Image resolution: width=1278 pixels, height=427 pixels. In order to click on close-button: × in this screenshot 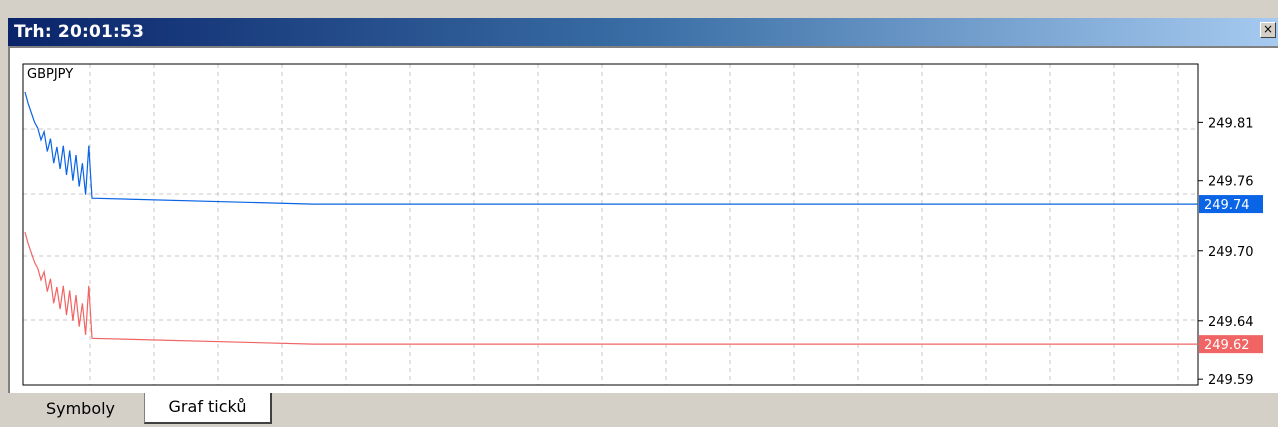, I will do `click(1268, 30)`.